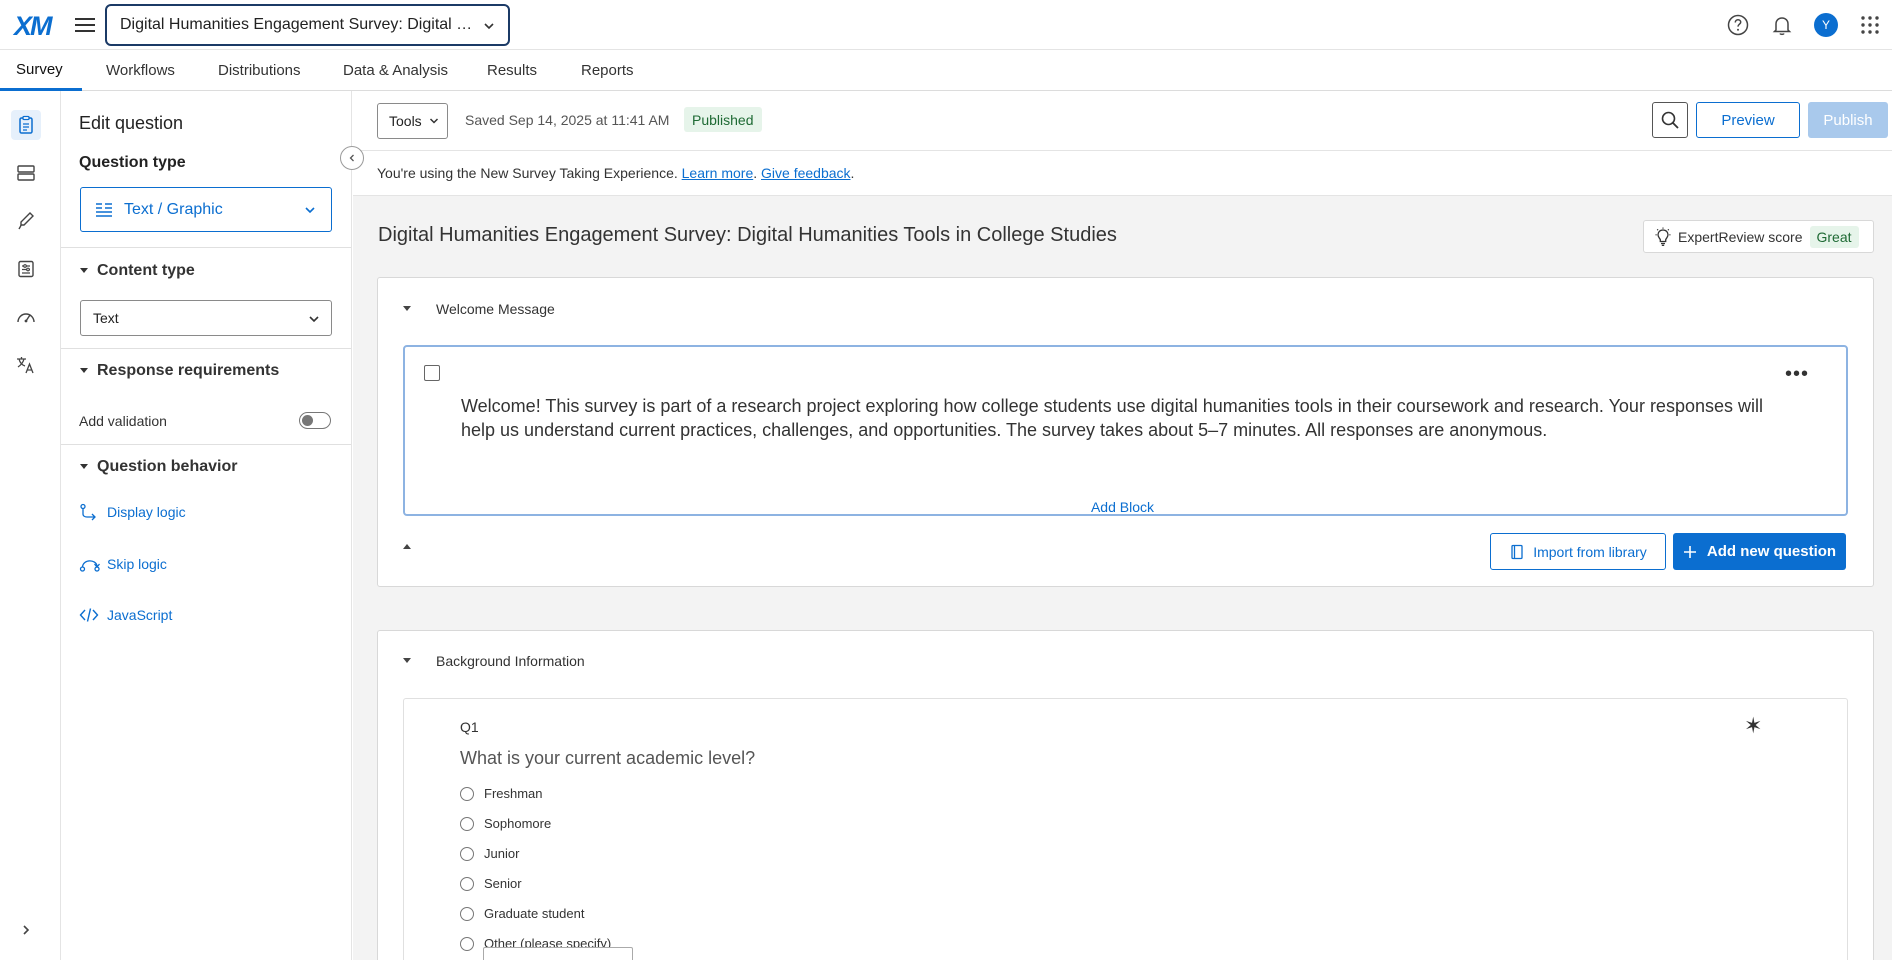 The height and width of the screenshot is (960, 1892). I want to click on required-asterisk-icon: ✶, so click(1753, 725).